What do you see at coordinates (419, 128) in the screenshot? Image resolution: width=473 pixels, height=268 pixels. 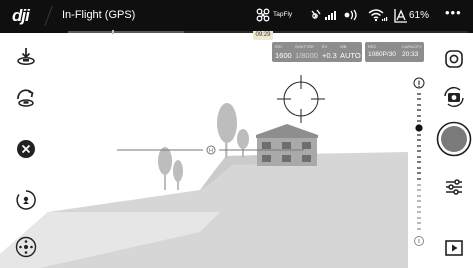 I see `scale-indicator` at bounding box center [419, 128].